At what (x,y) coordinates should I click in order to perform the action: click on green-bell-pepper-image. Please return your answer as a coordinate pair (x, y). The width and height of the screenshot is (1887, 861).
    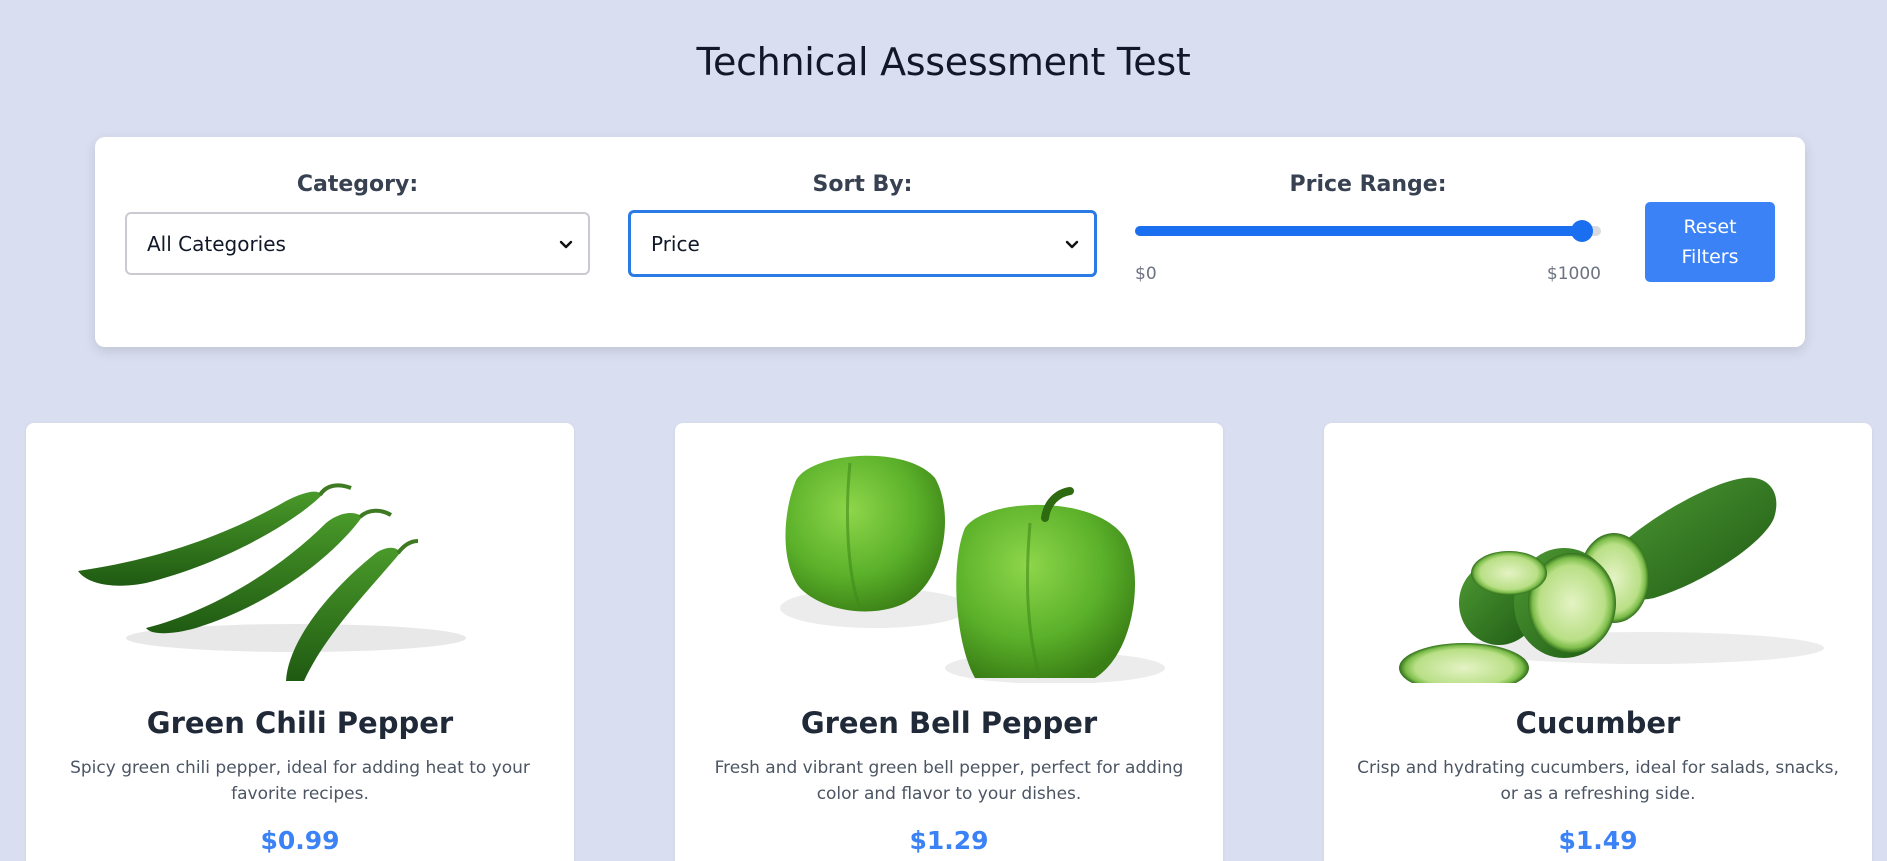
    Looking at the image, I should click on (972, 569).